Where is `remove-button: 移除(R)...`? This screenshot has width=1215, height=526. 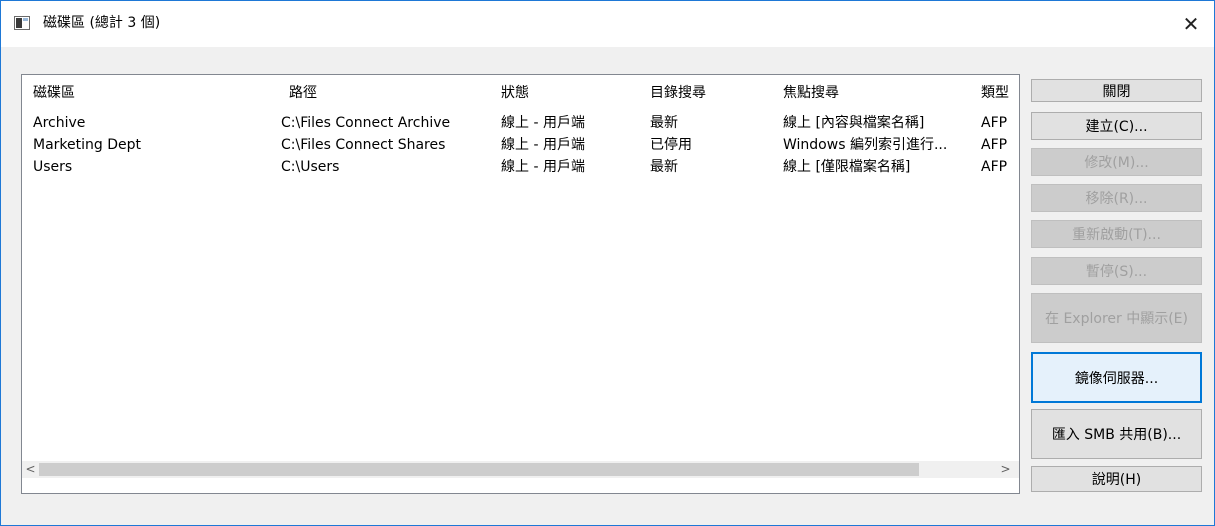 remove-button: 移除(R)... is located at coordinates (1116, 198).